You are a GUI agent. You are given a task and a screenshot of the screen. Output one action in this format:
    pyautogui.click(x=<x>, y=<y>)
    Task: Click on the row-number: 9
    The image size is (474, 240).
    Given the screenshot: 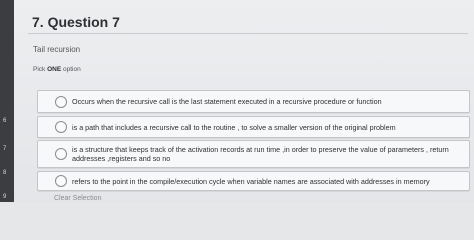 What is the action you would take?
    pyautogui.click(x=5, y=197)
    